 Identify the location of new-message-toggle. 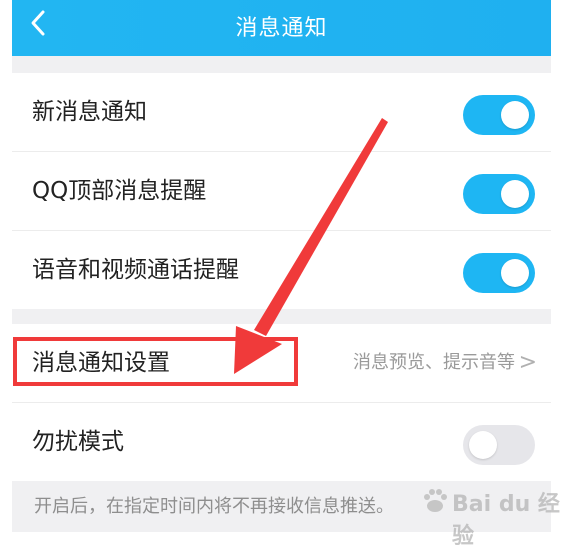
(499, 115).